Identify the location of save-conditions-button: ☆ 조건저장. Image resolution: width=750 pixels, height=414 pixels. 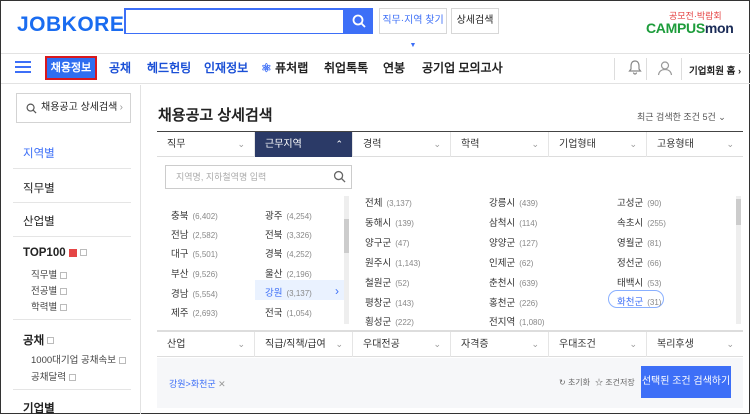
(615, 382).